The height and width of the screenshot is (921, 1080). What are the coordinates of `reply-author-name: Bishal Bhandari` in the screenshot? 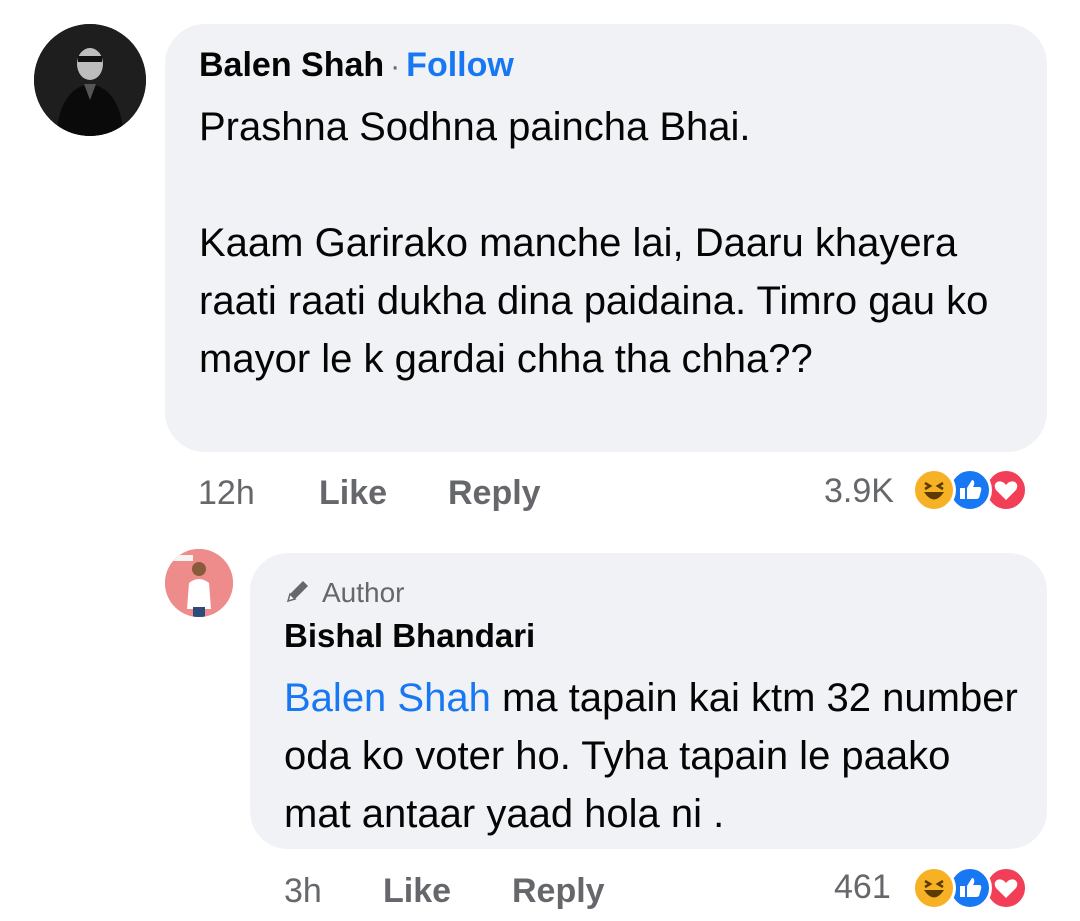 It's located at (409, 636).